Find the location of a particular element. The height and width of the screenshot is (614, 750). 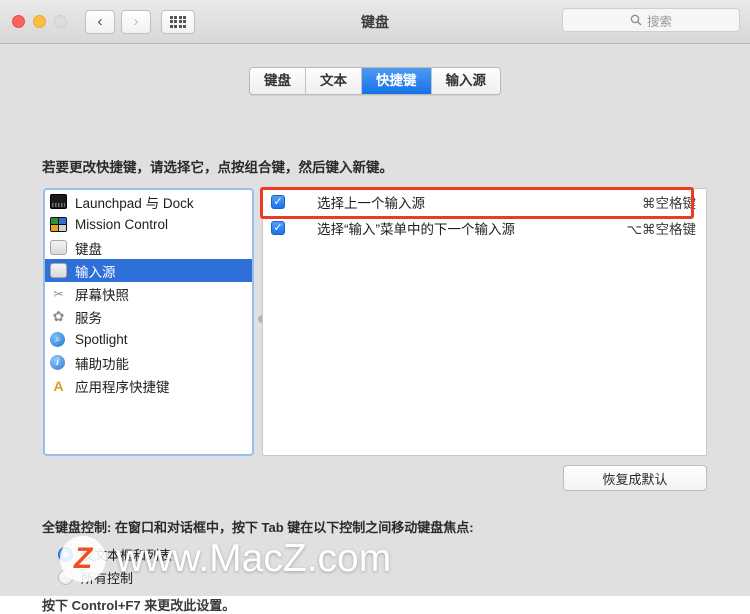

radio-label: 所有控制 is located at coordinates (107, 578).